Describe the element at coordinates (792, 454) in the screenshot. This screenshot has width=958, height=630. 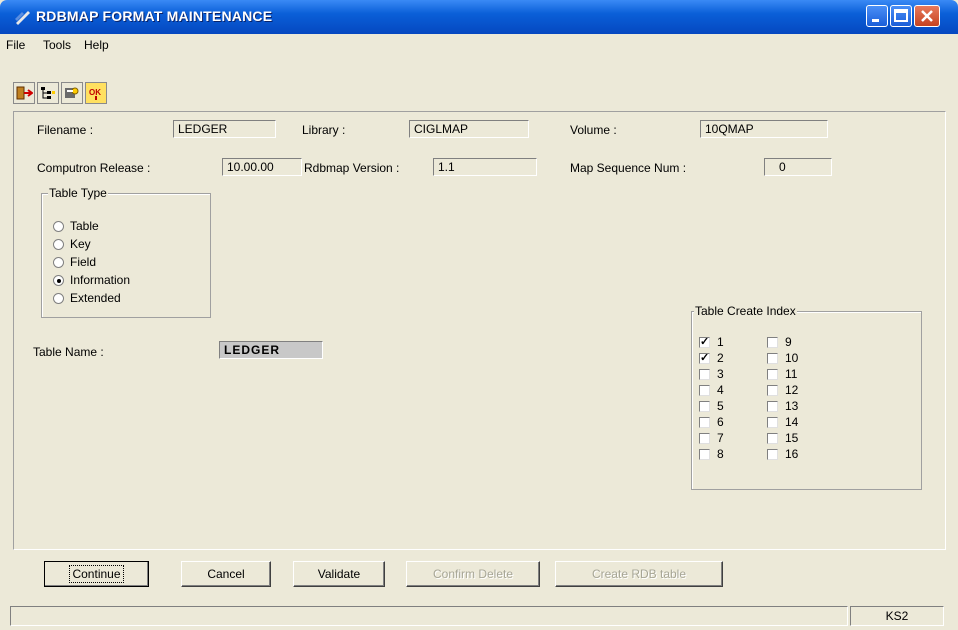
I see `index-checkbox-label-16: 16` at that location.